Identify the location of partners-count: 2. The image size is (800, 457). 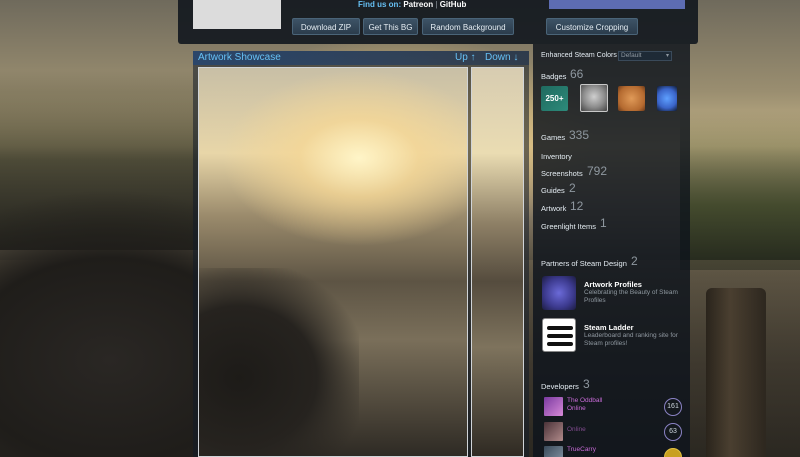
(634, 261).